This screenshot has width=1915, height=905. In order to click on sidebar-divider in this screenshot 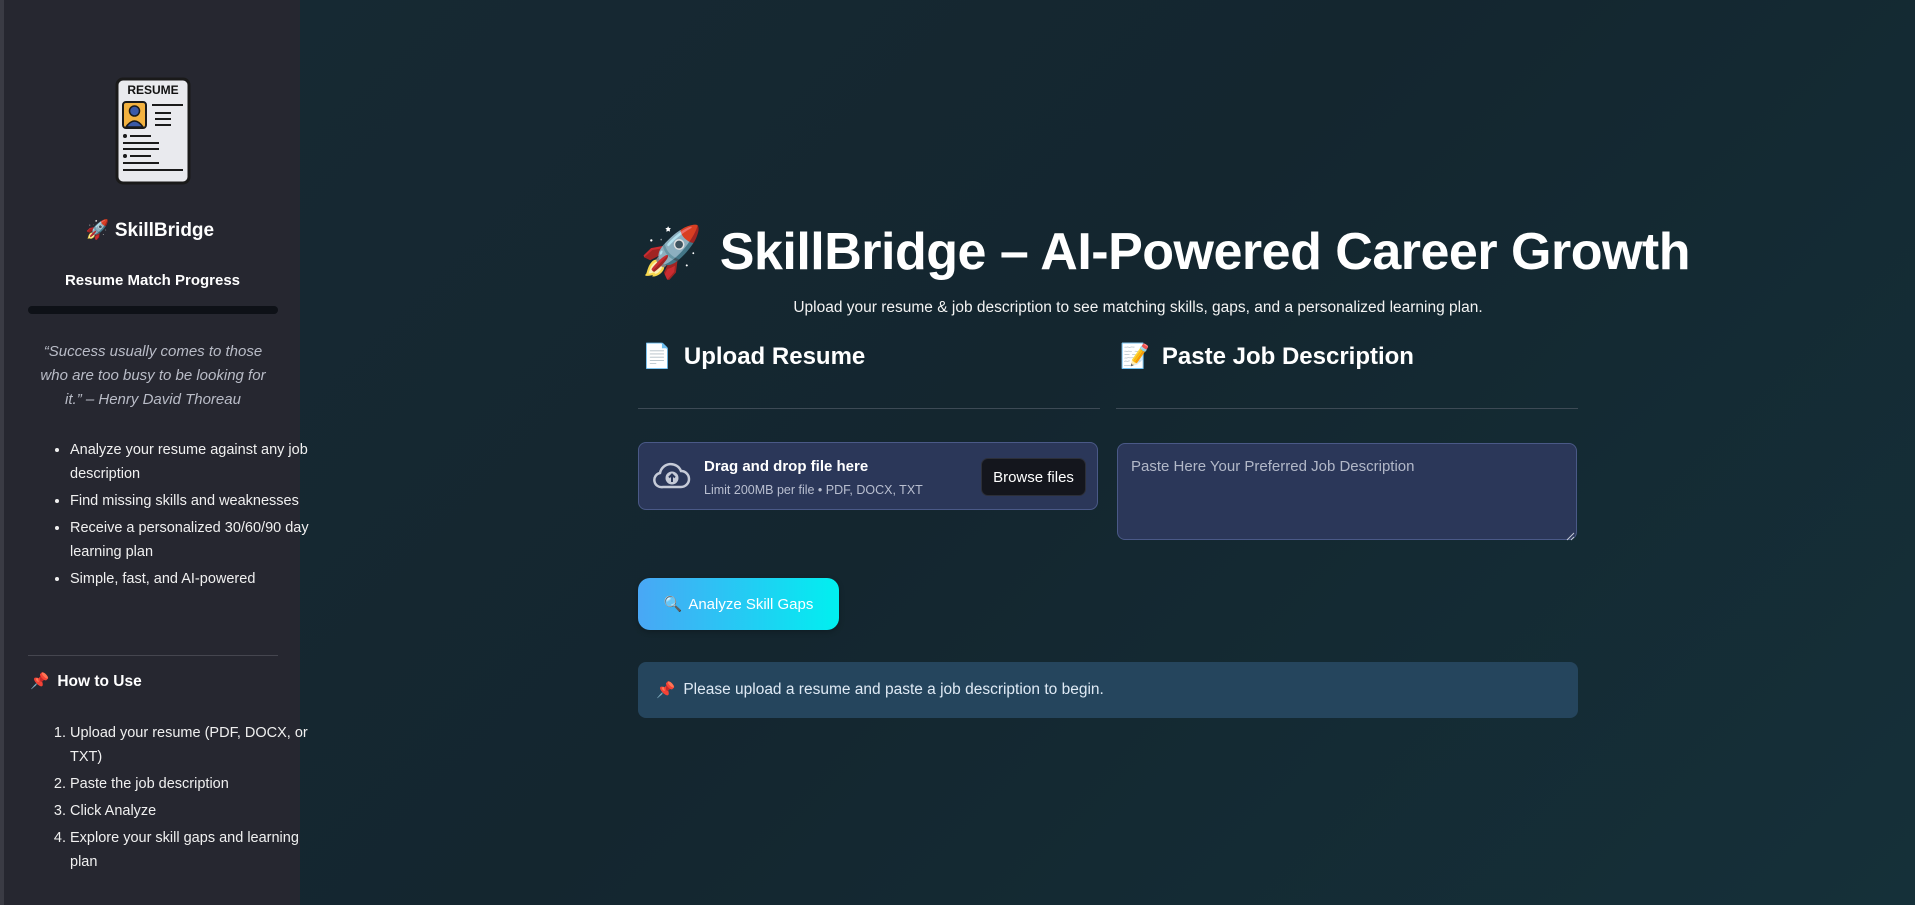, I will do `click(153, 655)`.